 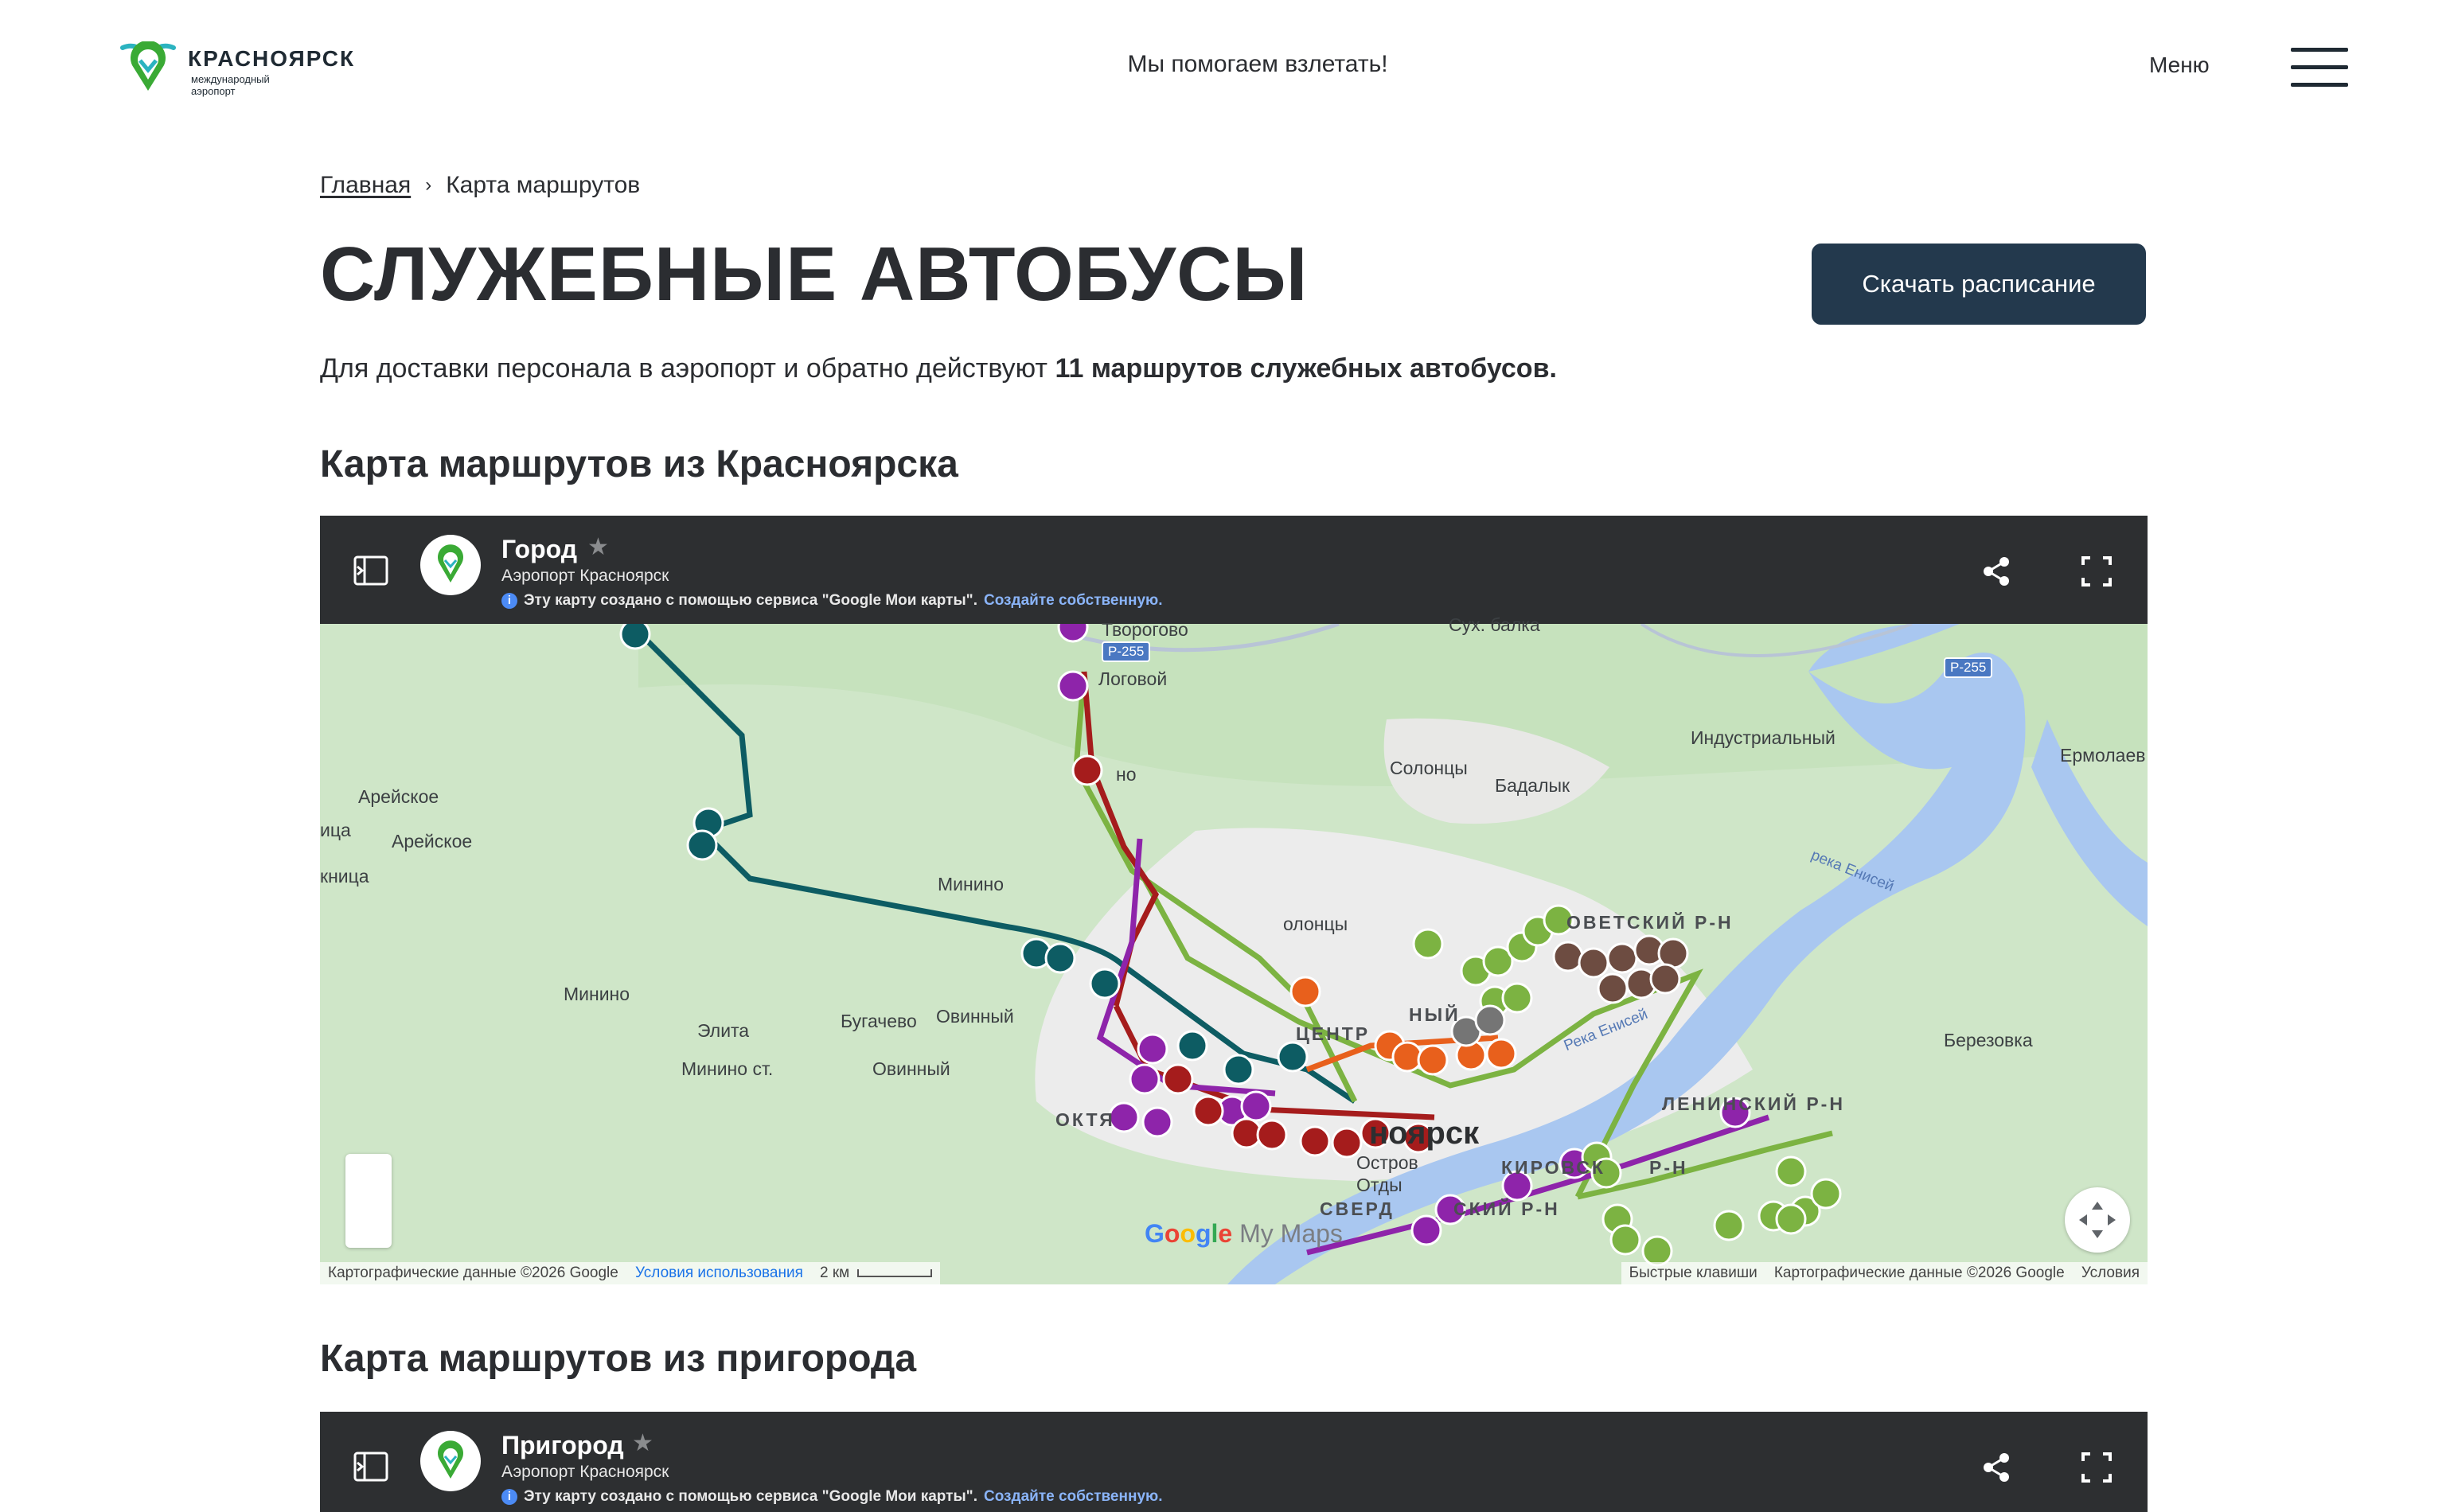 What do you see at coordinates (1424, 1133) in the screenshot?
I see `map-city-label: ноярск` at bounding box center [1424, 1133].